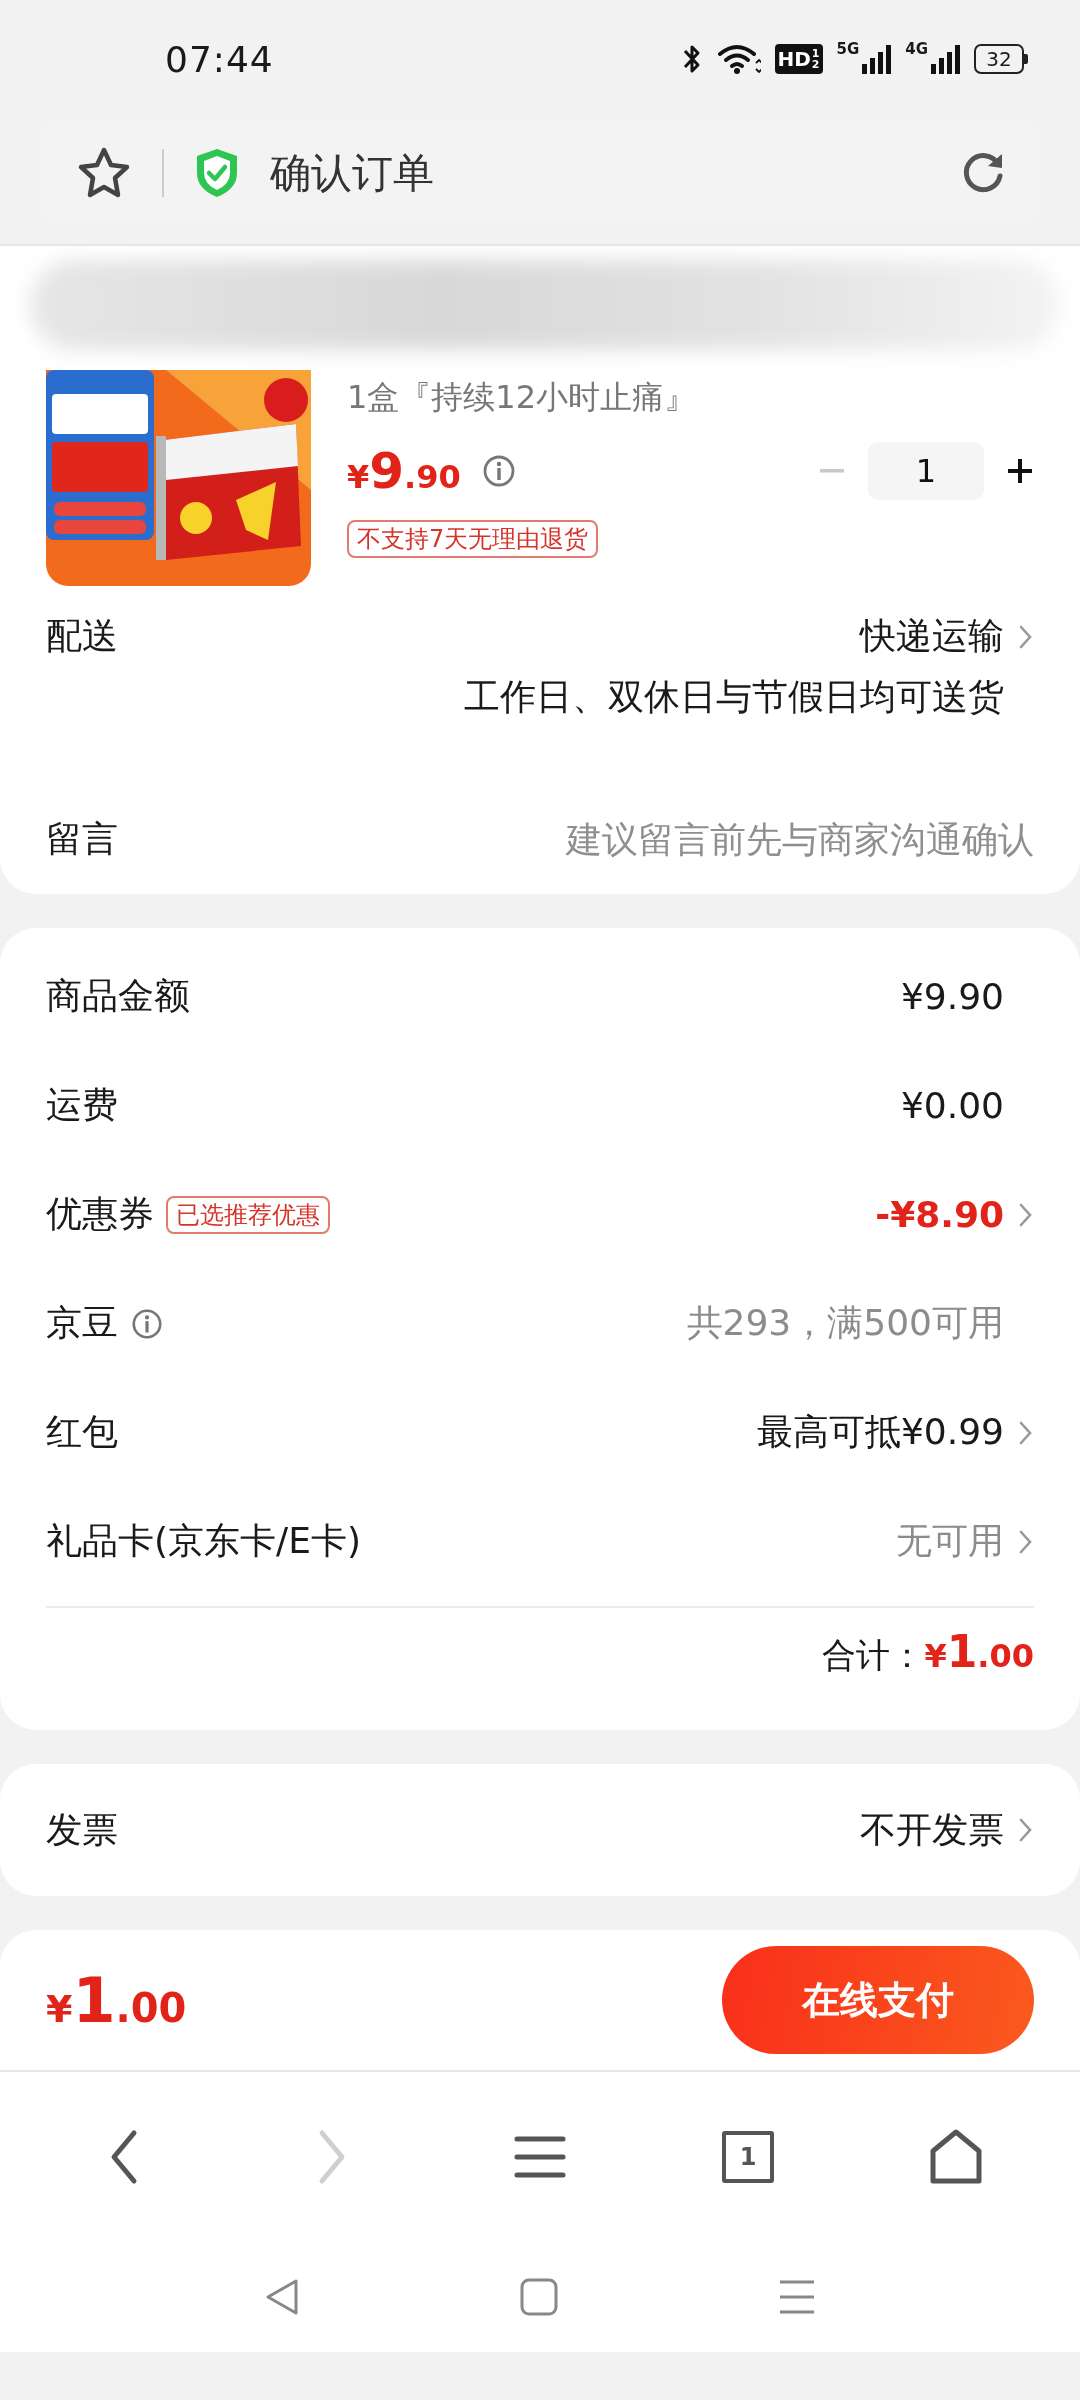 The width and height of the screenshot is (1080, 2400). Describe the element at coordinates (999, 59) in the screenshot. I see `battery-level: 32` at that location.